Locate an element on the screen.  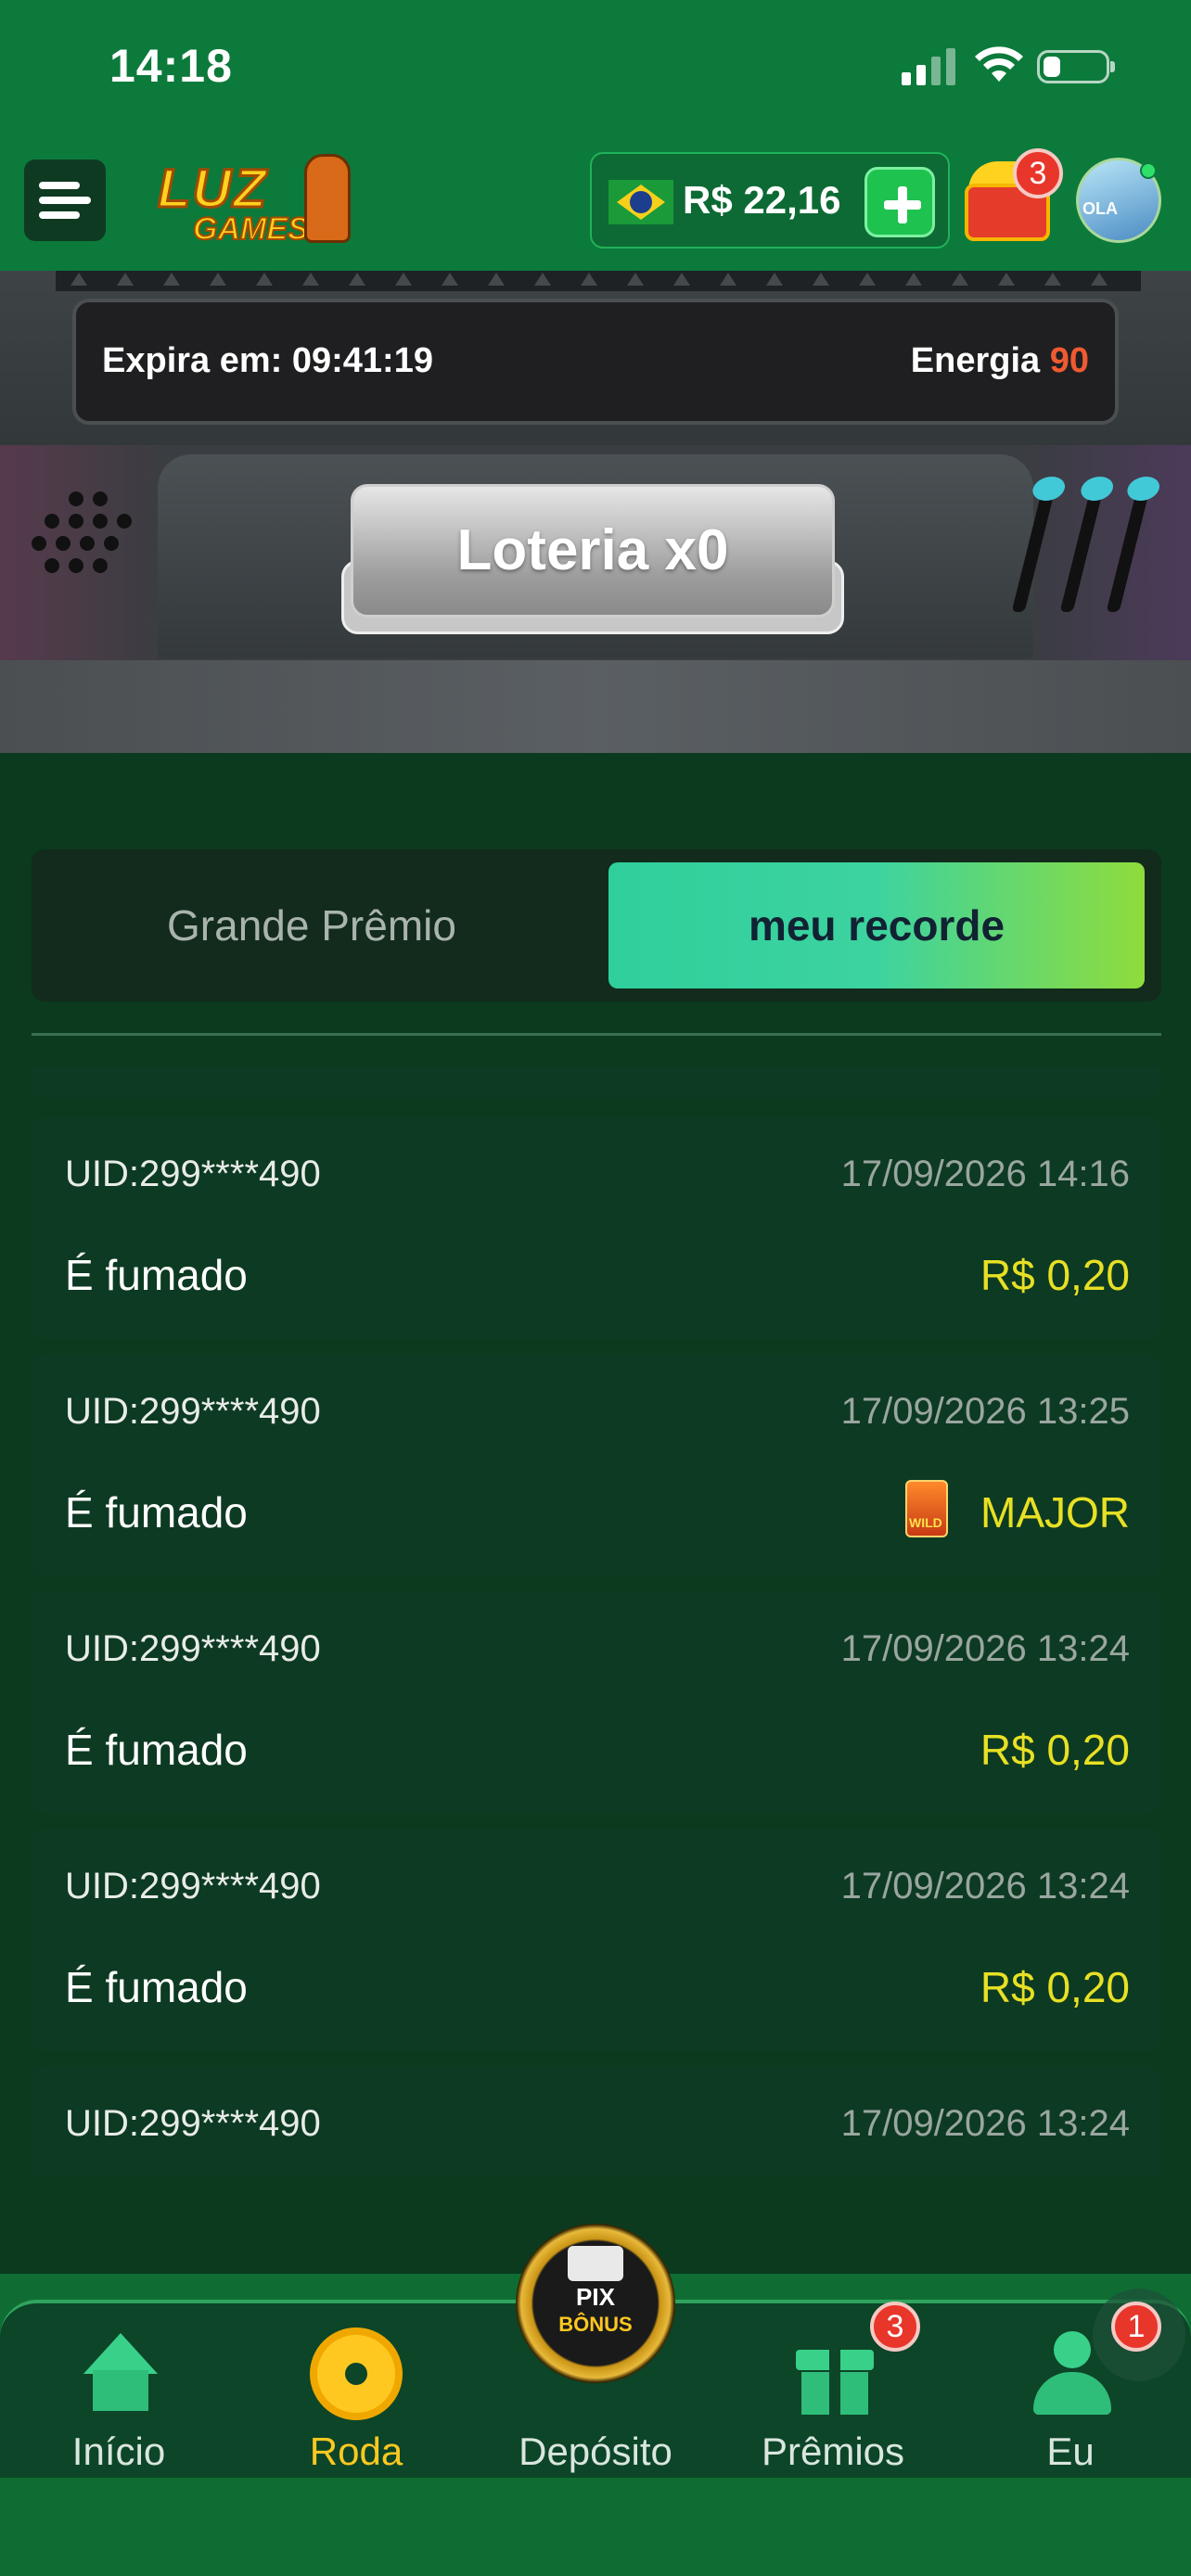
lottery-button: Loteria x0 is located at coordinates (592, 560).